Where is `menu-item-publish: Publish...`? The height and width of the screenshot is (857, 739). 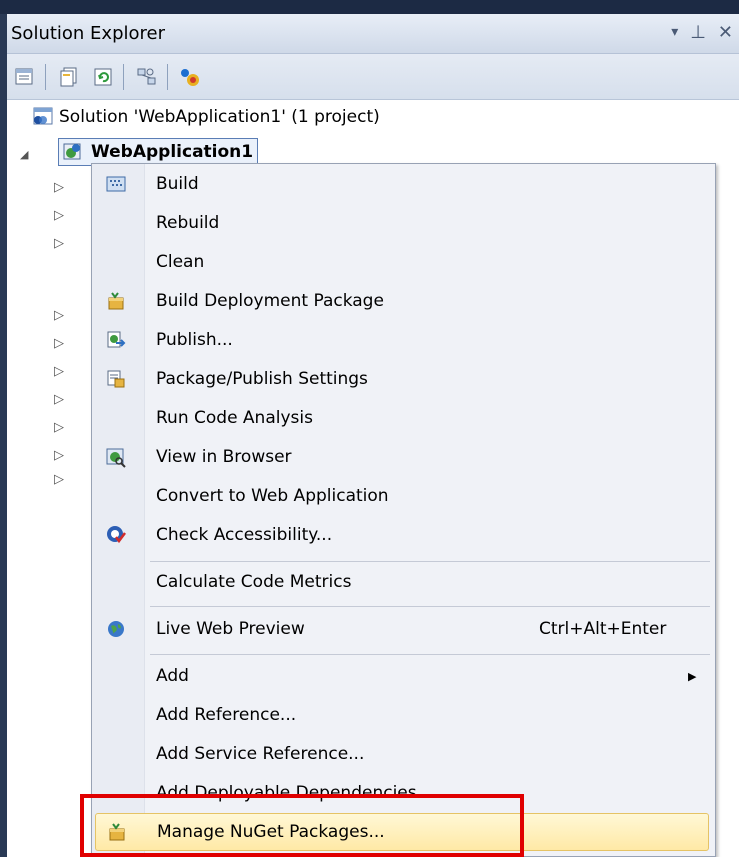 menu-item-publish: Publish... is located at coordinates (403, 340).